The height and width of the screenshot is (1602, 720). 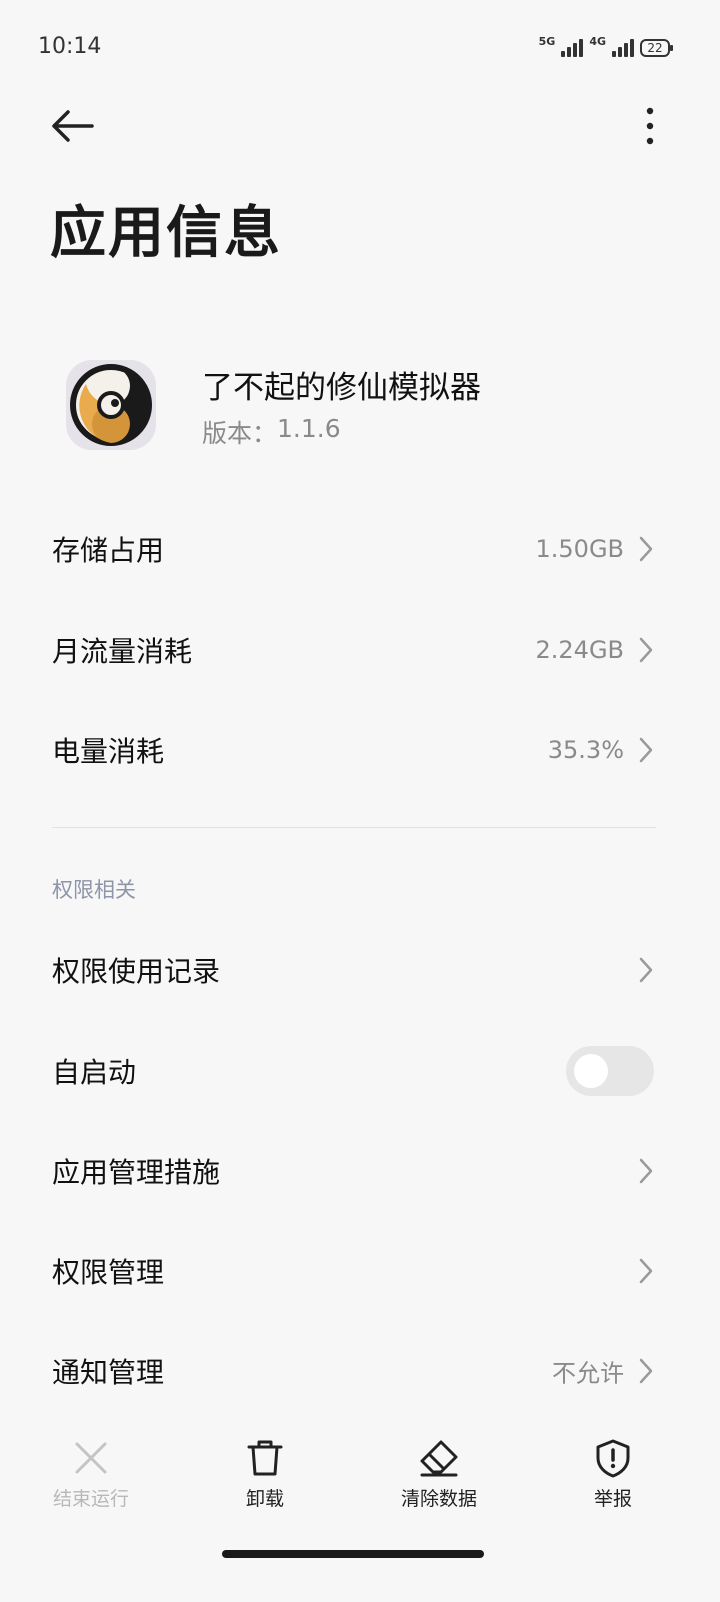 I want to click on notification-management-label: 通知管理, so click(x=108, y=1372).